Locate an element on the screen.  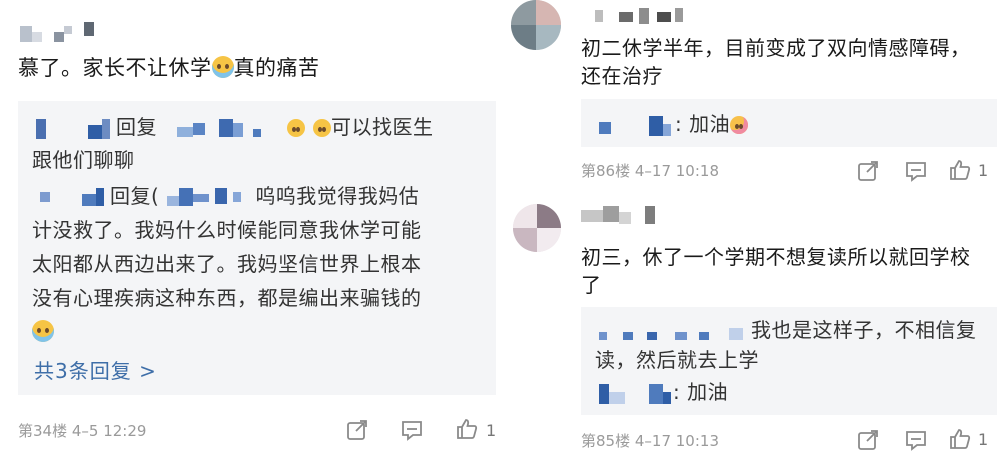
floor-time-meta: 第85楼 4–17 10:13 is located at coordinates (650, 441).